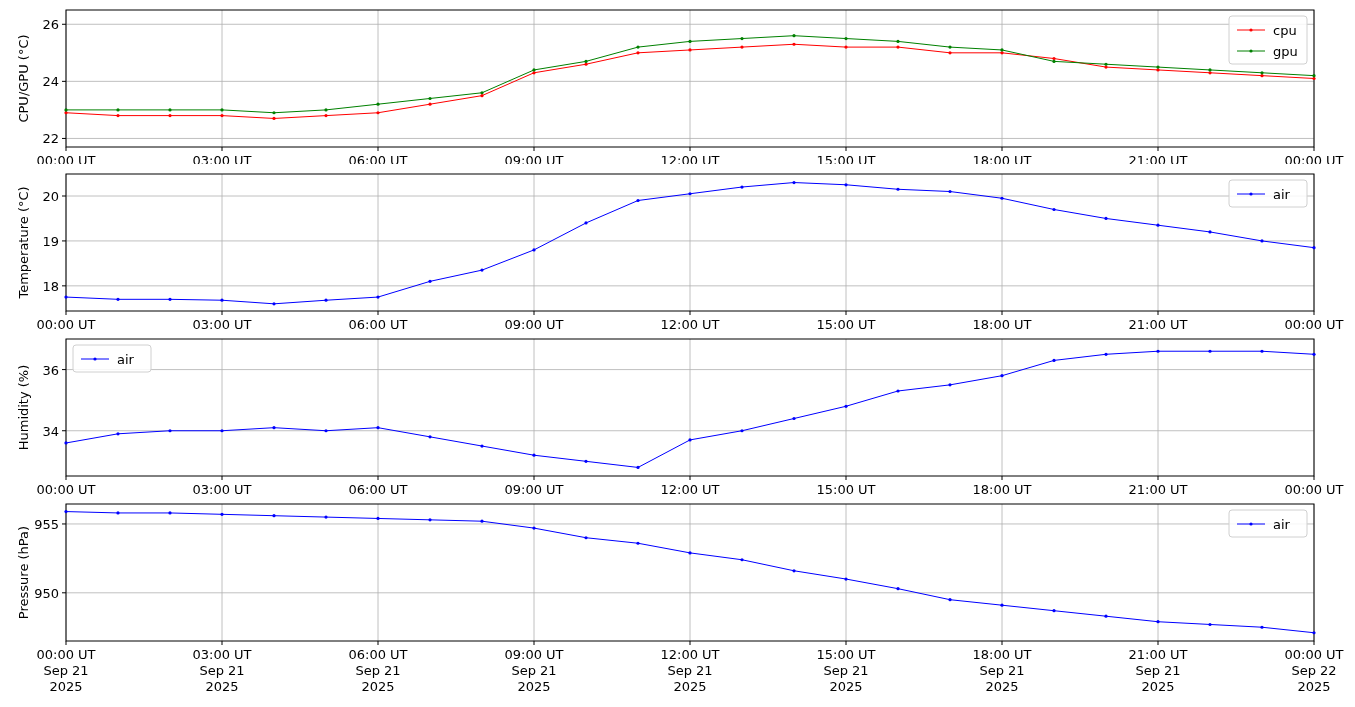  What do you see at coordinates (534, 670) in the screenshot?
I see `x-tick-label: 09:00 UT Sep 21 2025` at bounding box center [534, 670].